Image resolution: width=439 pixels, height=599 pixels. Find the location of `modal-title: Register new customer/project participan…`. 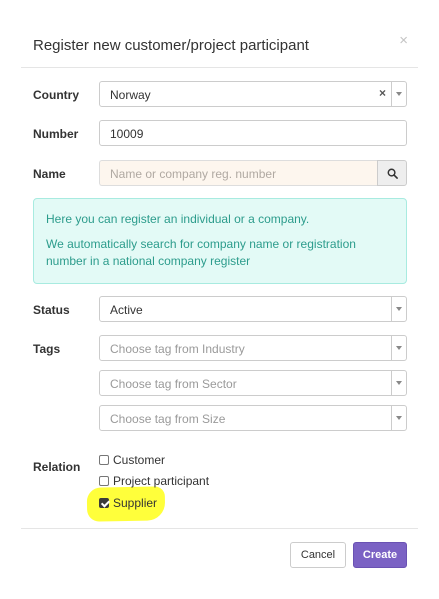

modal-title: Register new customer/project participan… is located at coordinates (171, 45).